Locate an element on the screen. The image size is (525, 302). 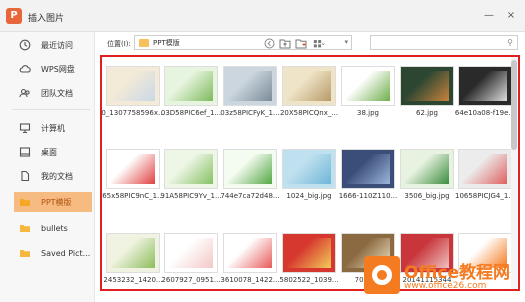
chevron-down-icon: ▾ is located at coordinates (346, 42).